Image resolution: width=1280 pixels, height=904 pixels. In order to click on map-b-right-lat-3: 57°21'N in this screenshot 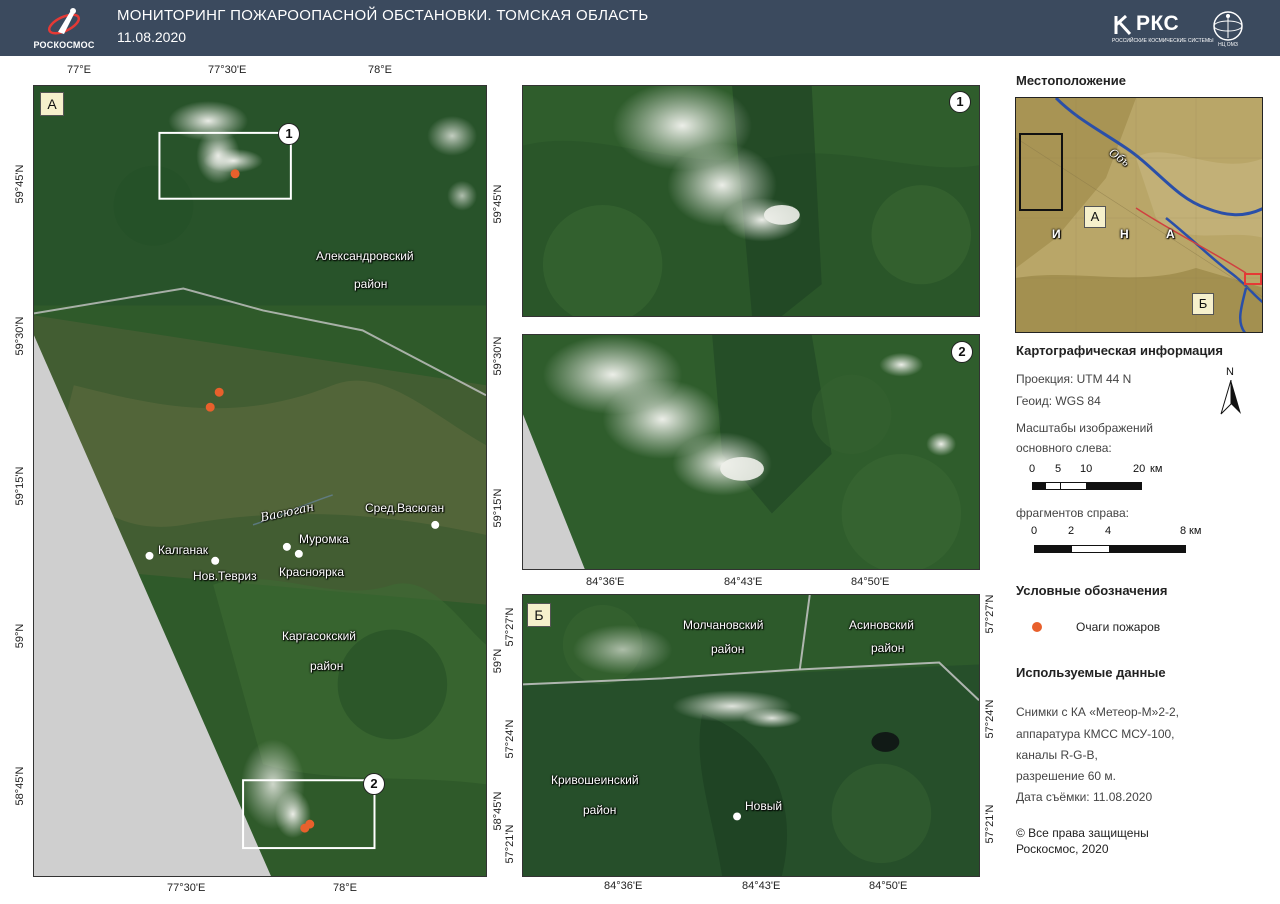, I will do `click(990, 824)`.